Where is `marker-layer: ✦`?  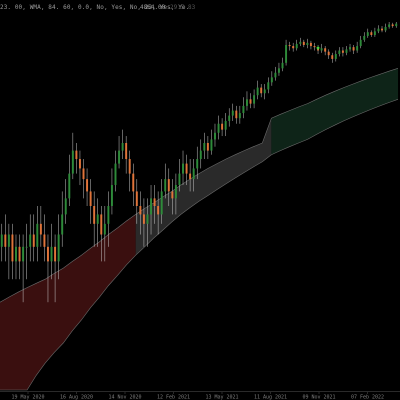
marker-layer: ✦ is located at coordinates (318, 48).